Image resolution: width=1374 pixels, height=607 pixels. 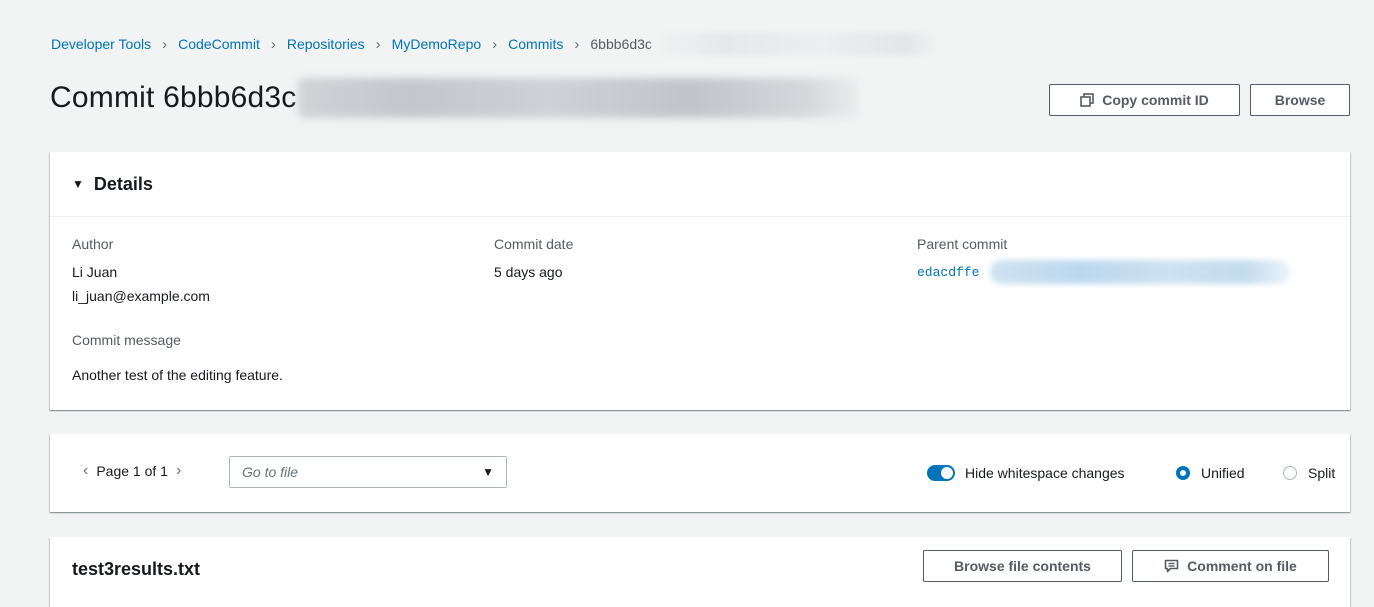 I want to click on file-name: test3results.txt, so click(x=136, y=569).